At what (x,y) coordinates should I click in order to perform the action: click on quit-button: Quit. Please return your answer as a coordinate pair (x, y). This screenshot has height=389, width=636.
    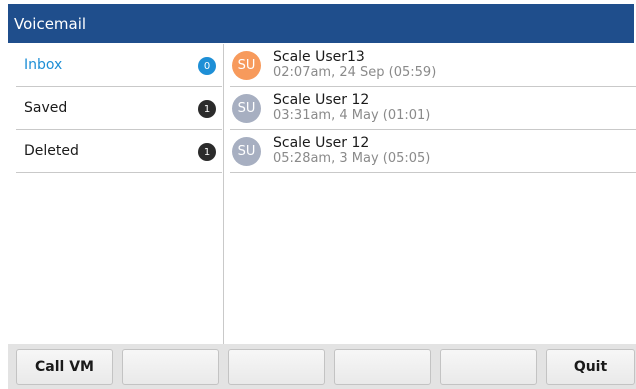
    Looking at the image, I should click on (590, 367).